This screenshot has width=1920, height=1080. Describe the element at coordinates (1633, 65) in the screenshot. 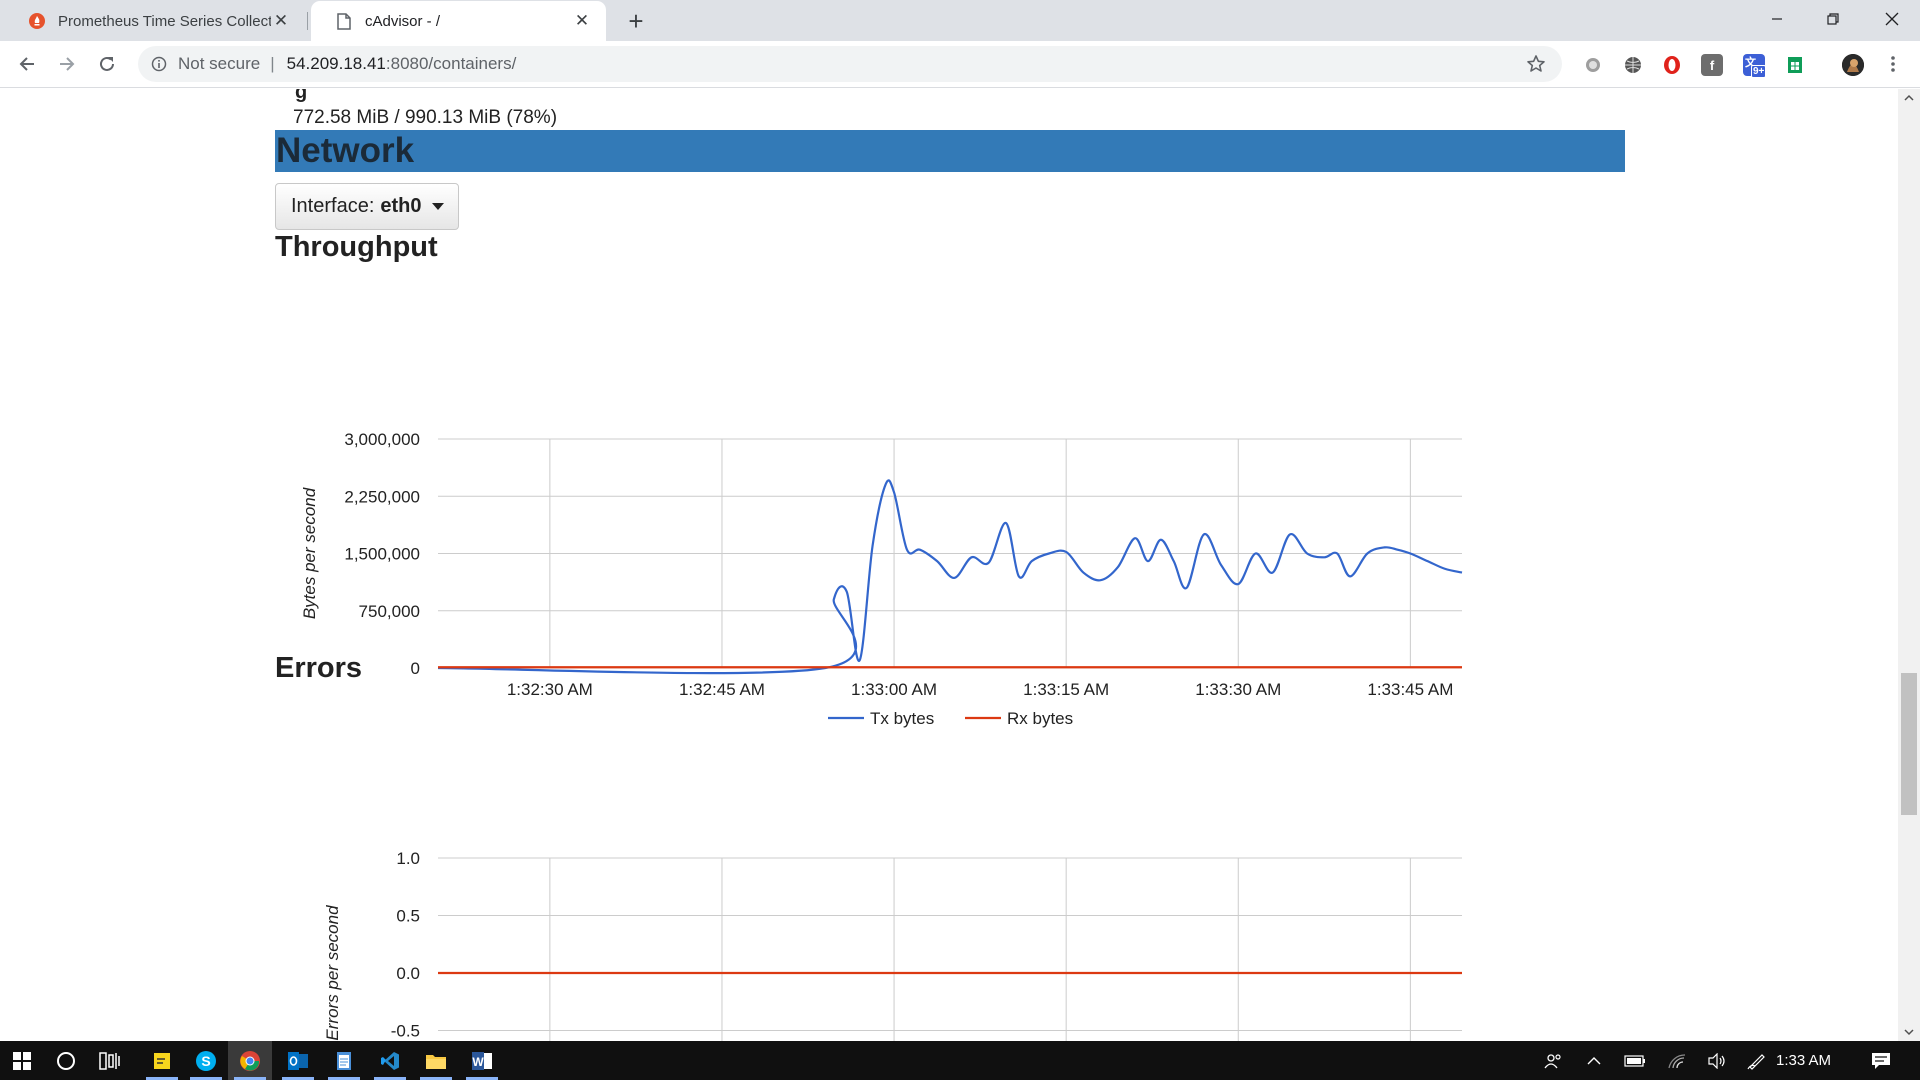

I see `globe-icon` at that location.